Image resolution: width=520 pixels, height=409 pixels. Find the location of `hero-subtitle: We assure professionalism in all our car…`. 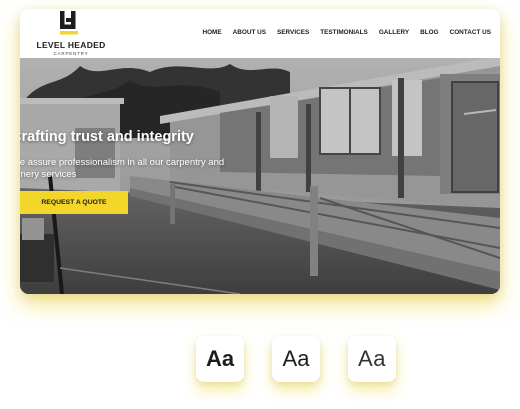

hero-subtitle: We assure professionalism in all our car… is located at coordinates (122, 168).